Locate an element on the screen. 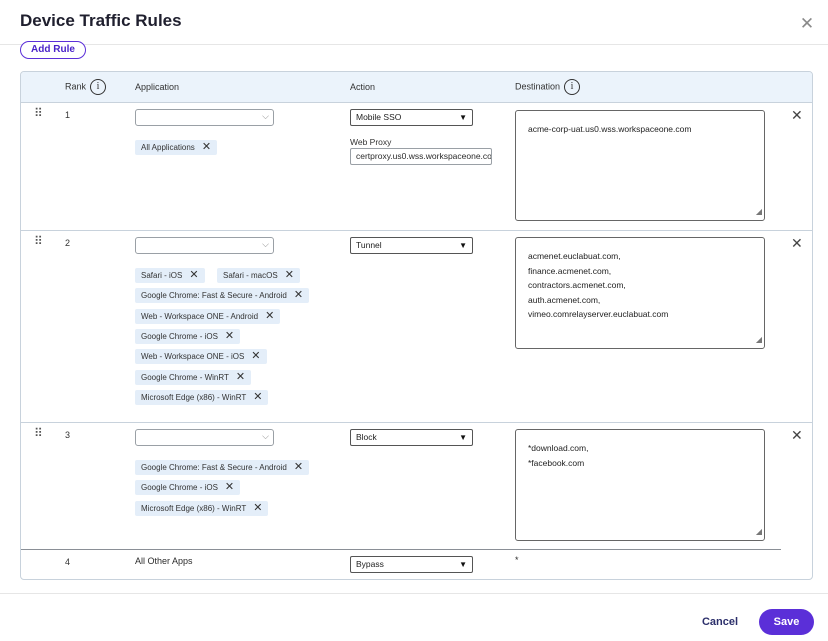 Image resolution: width=828 pixels, height=641 pixels. app-chip: Safari - iOS ✕ is located at coordinates (170, 275).